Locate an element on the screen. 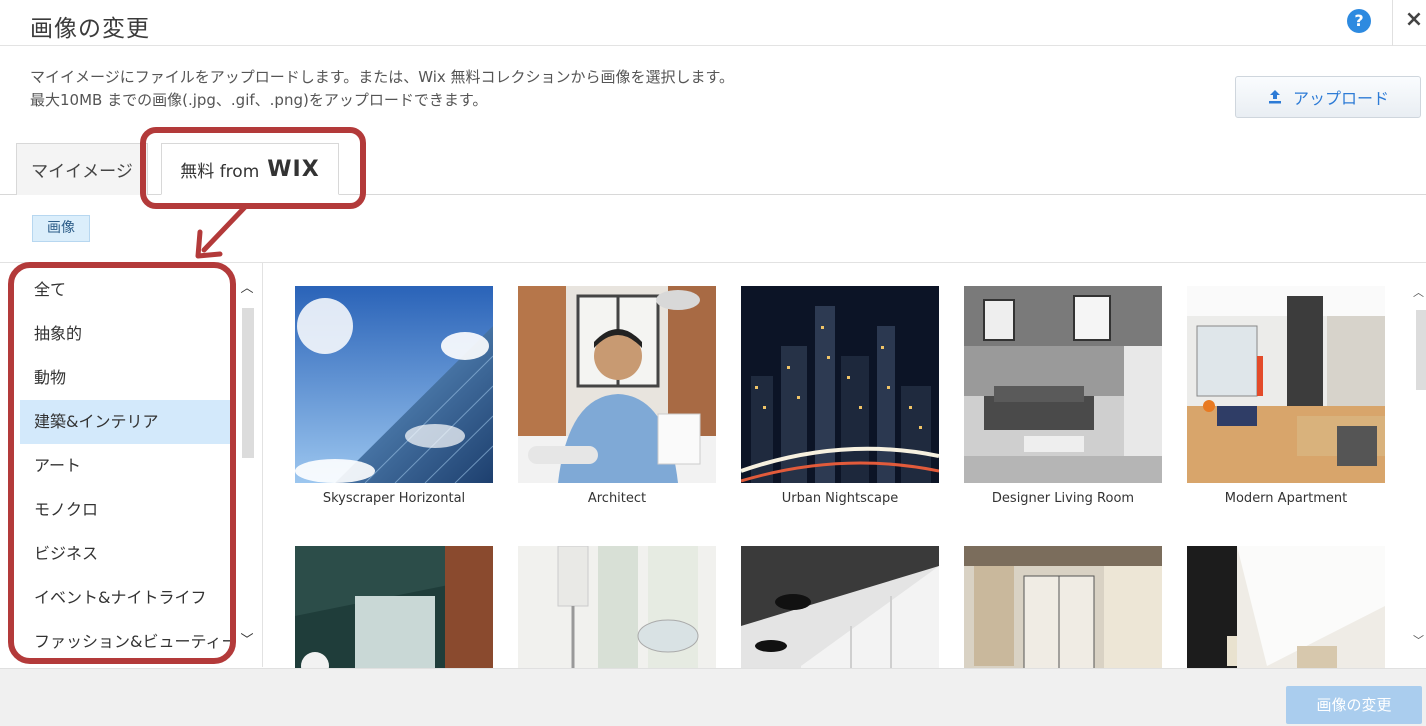  category-item-architecture-interior: 建築&インテリア is located at coordinates (125, 422).